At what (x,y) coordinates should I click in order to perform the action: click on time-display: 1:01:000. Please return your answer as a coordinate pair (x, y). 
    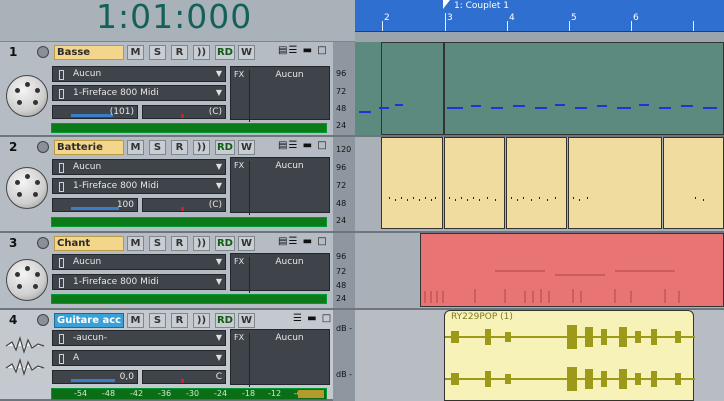
    Looking at the image, I should click on (174, 18).